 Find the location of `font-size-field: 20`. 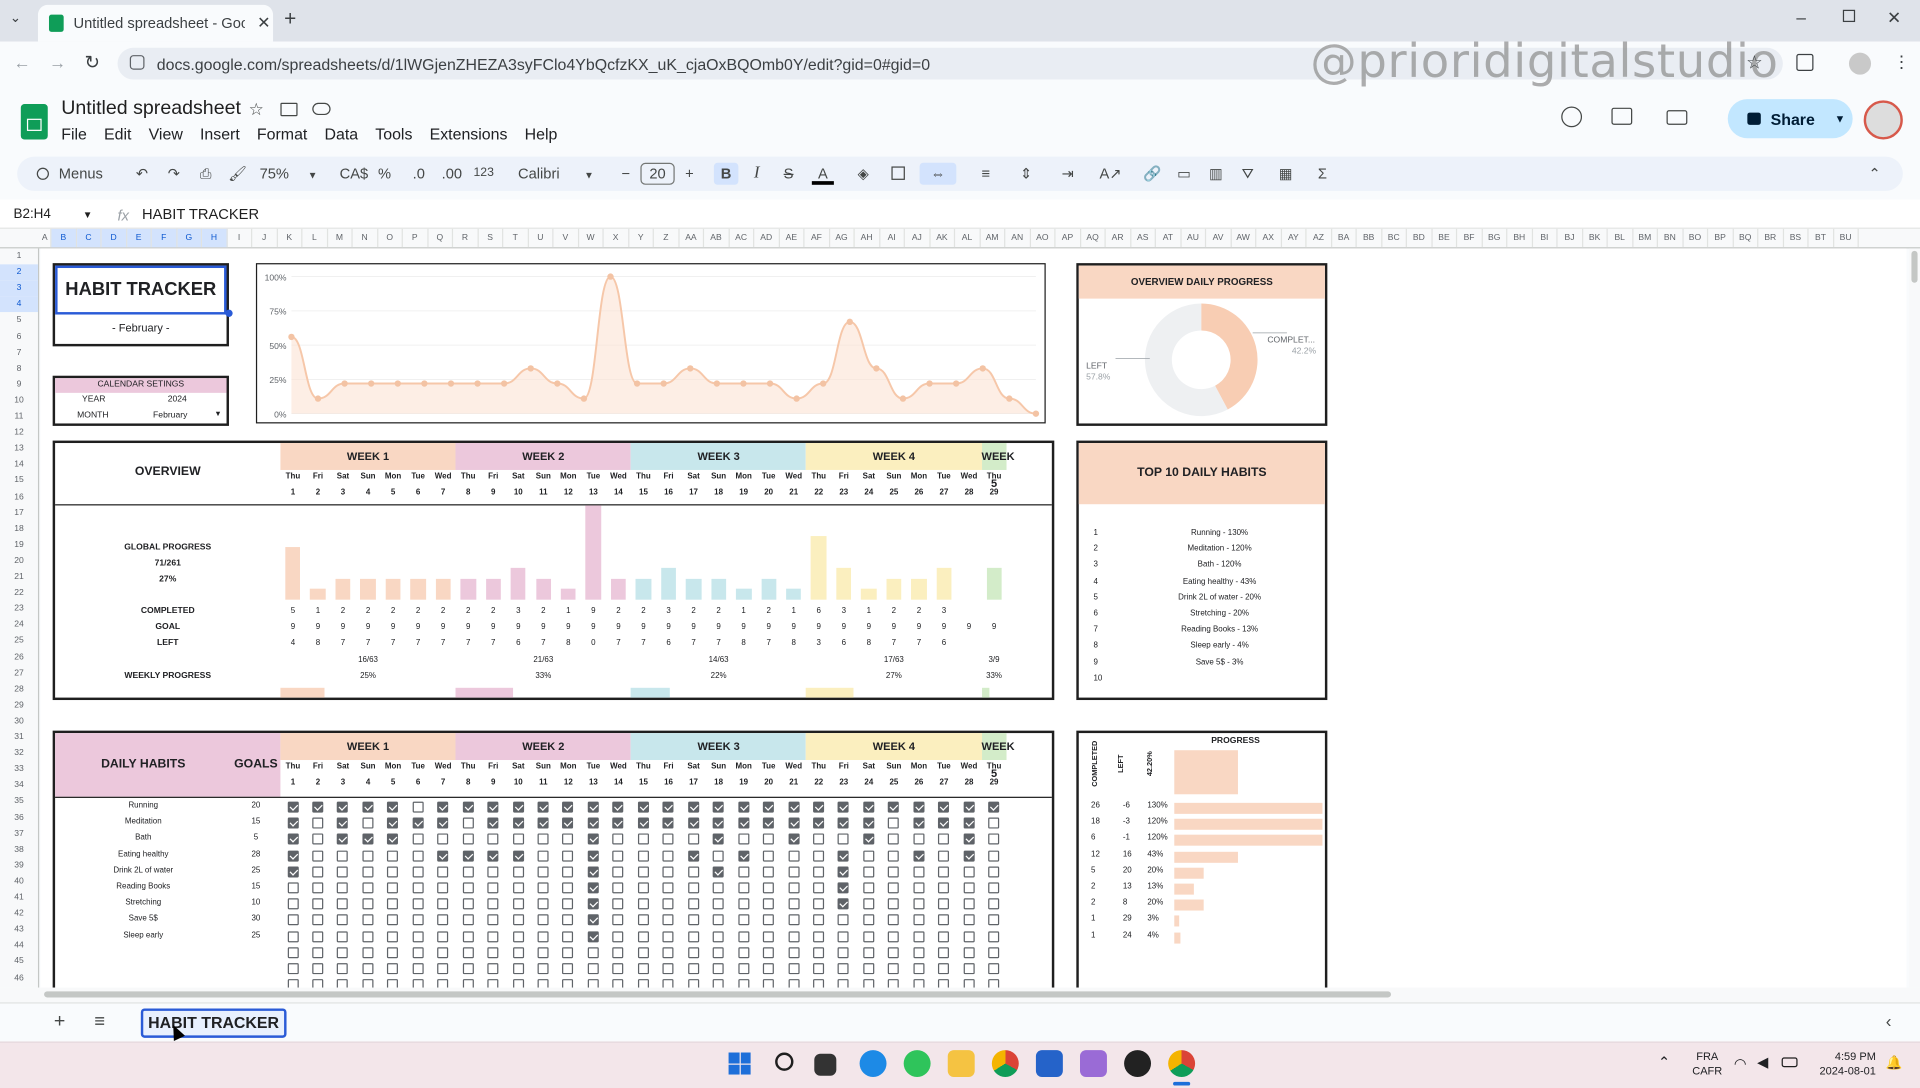

font-size-field: 20 is located at coordinates (657, 173).